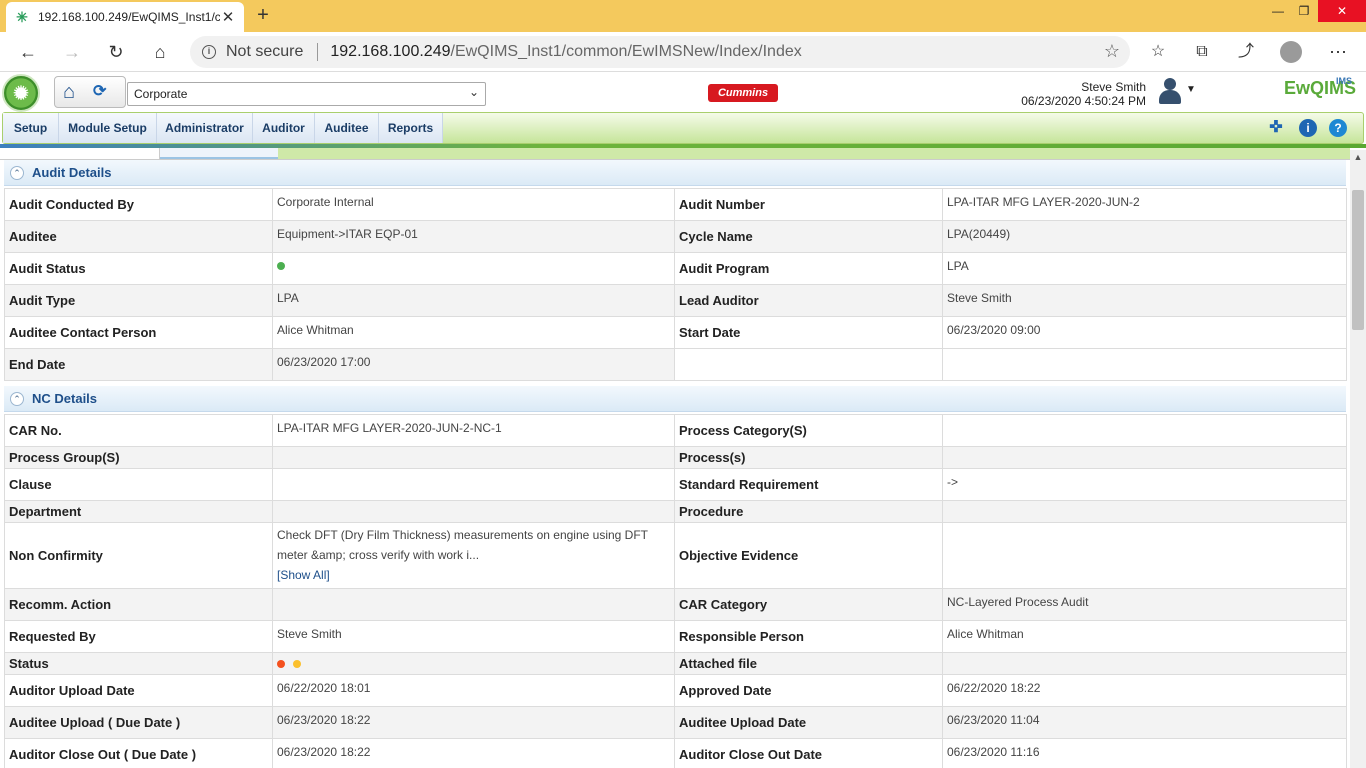 Image resolution: width=1366 pixels, height=768 pixels. Describe the element at coordinates (1358, 459) in the screenshot. I see `vertical-scrollbar: ▲` at that location.